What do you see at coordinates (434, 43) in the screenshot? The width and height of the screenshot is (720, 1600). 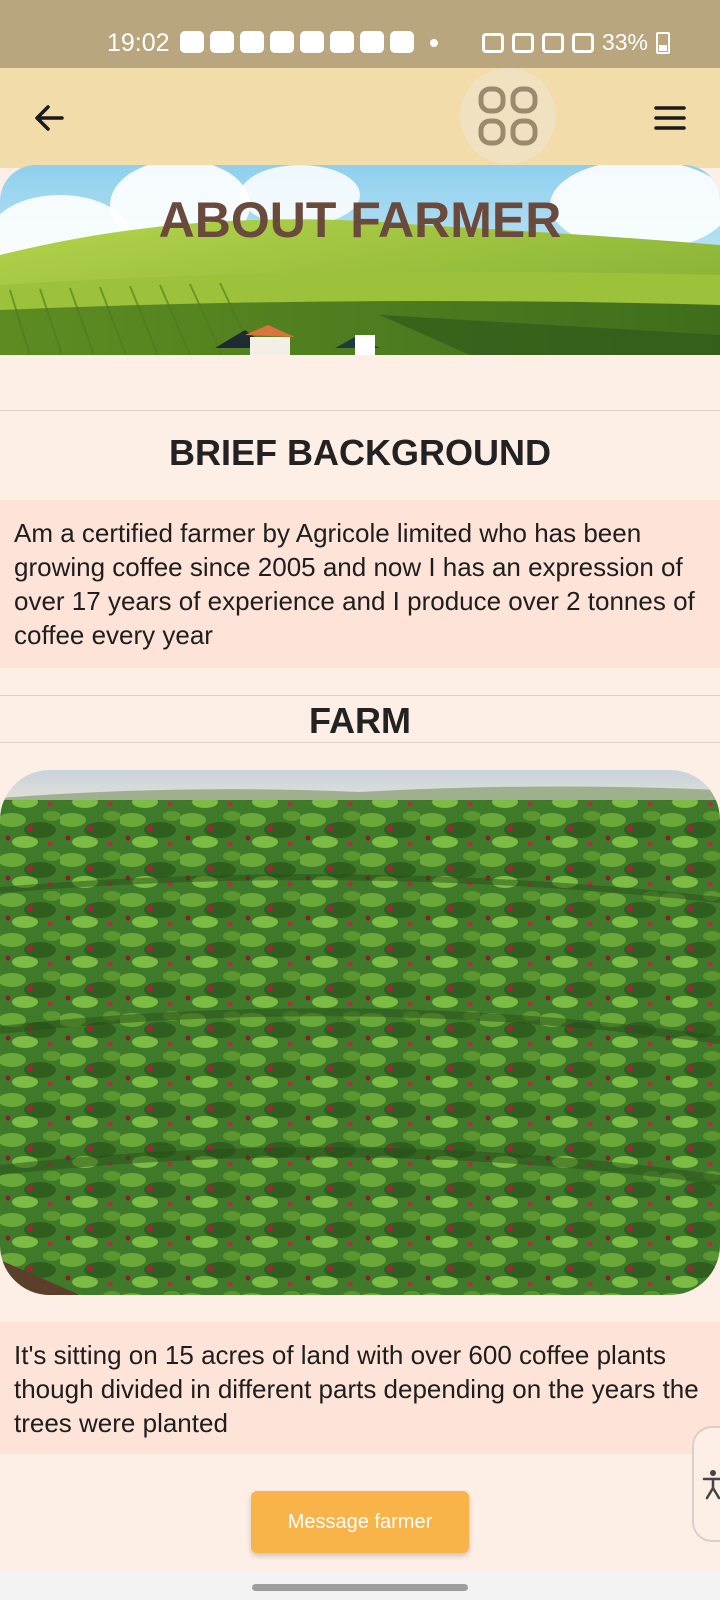 I see `more-dot-icon` at bounding box center [434, 43].